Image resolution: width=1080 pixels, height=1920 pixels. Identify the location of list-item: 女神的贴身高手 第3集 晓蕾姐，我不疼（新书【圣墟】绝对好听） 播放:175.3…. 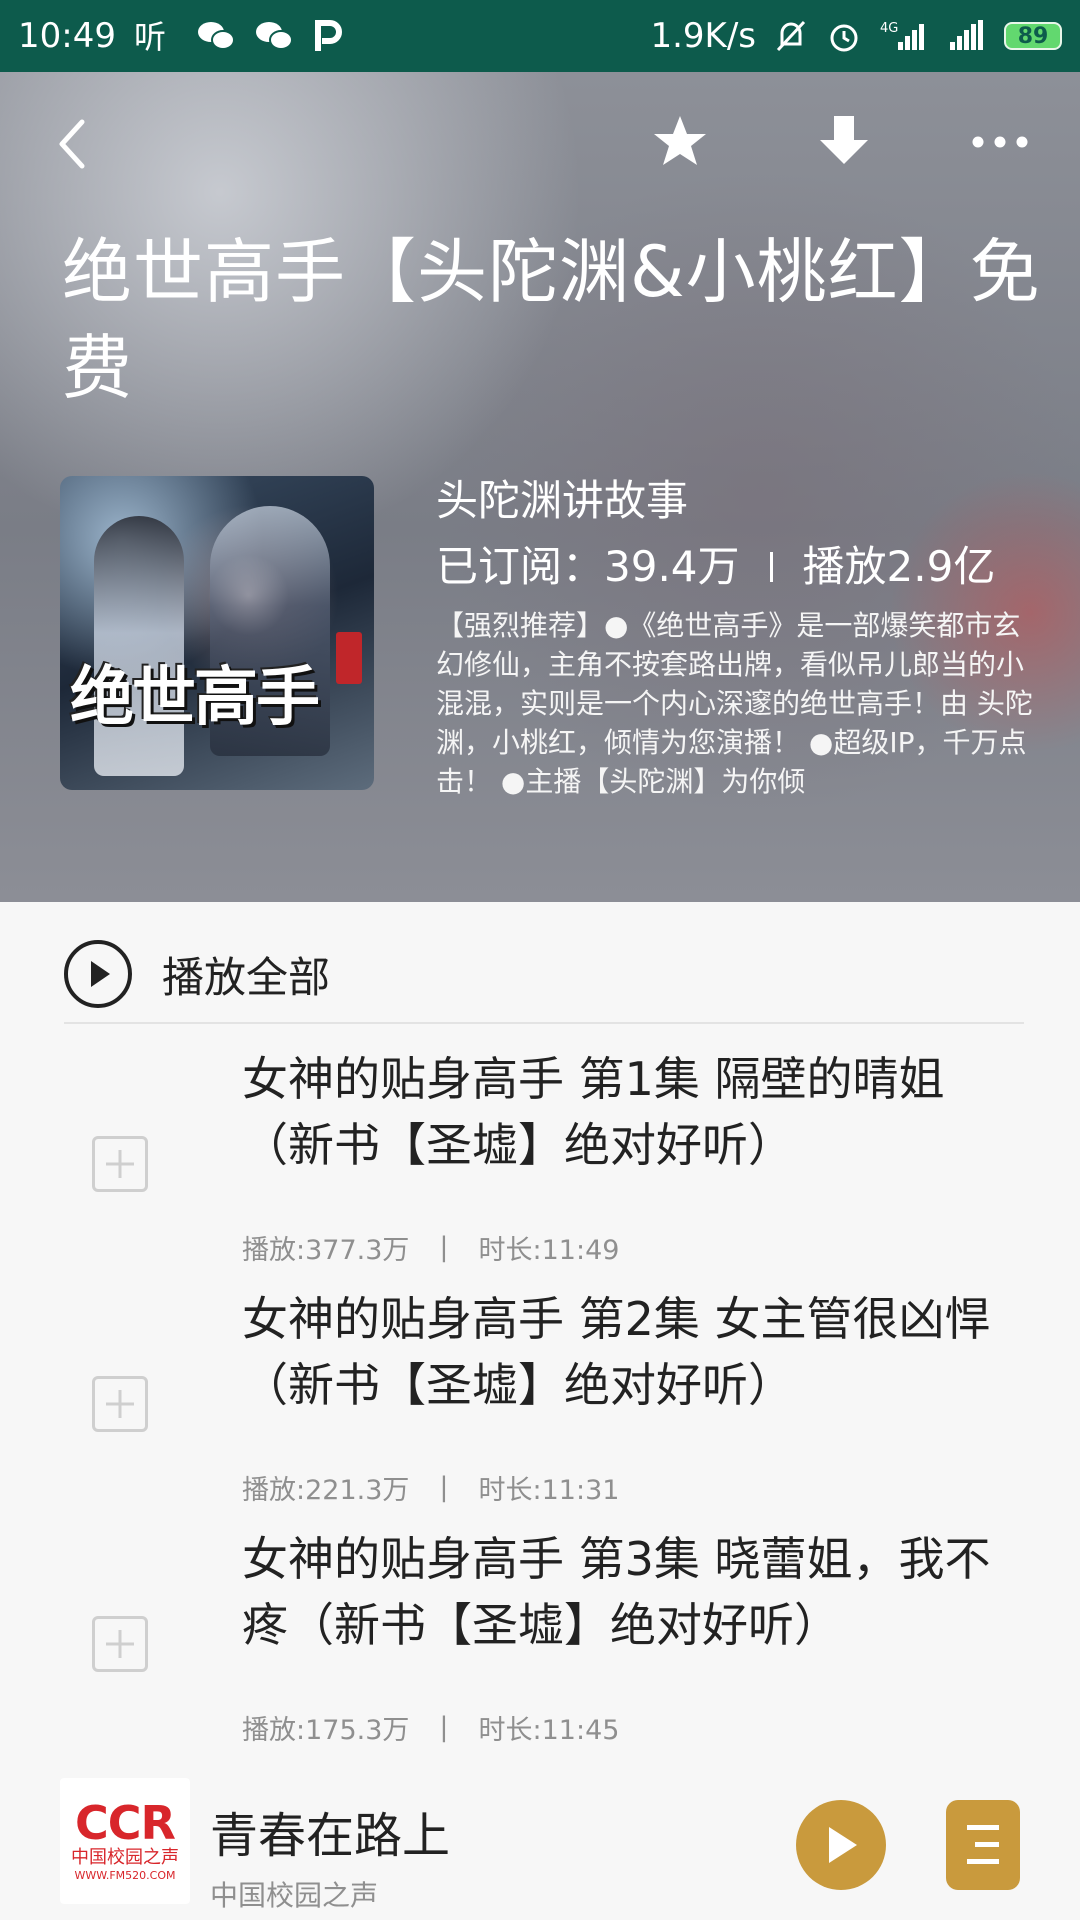
(540, 1646).